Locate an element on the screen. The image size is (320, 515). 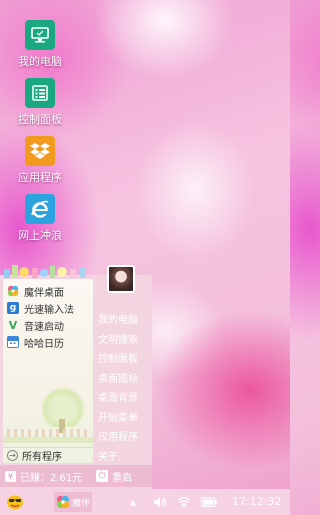
desktop-icon-label: 我的电脑 is located at coordinates (40, 61).